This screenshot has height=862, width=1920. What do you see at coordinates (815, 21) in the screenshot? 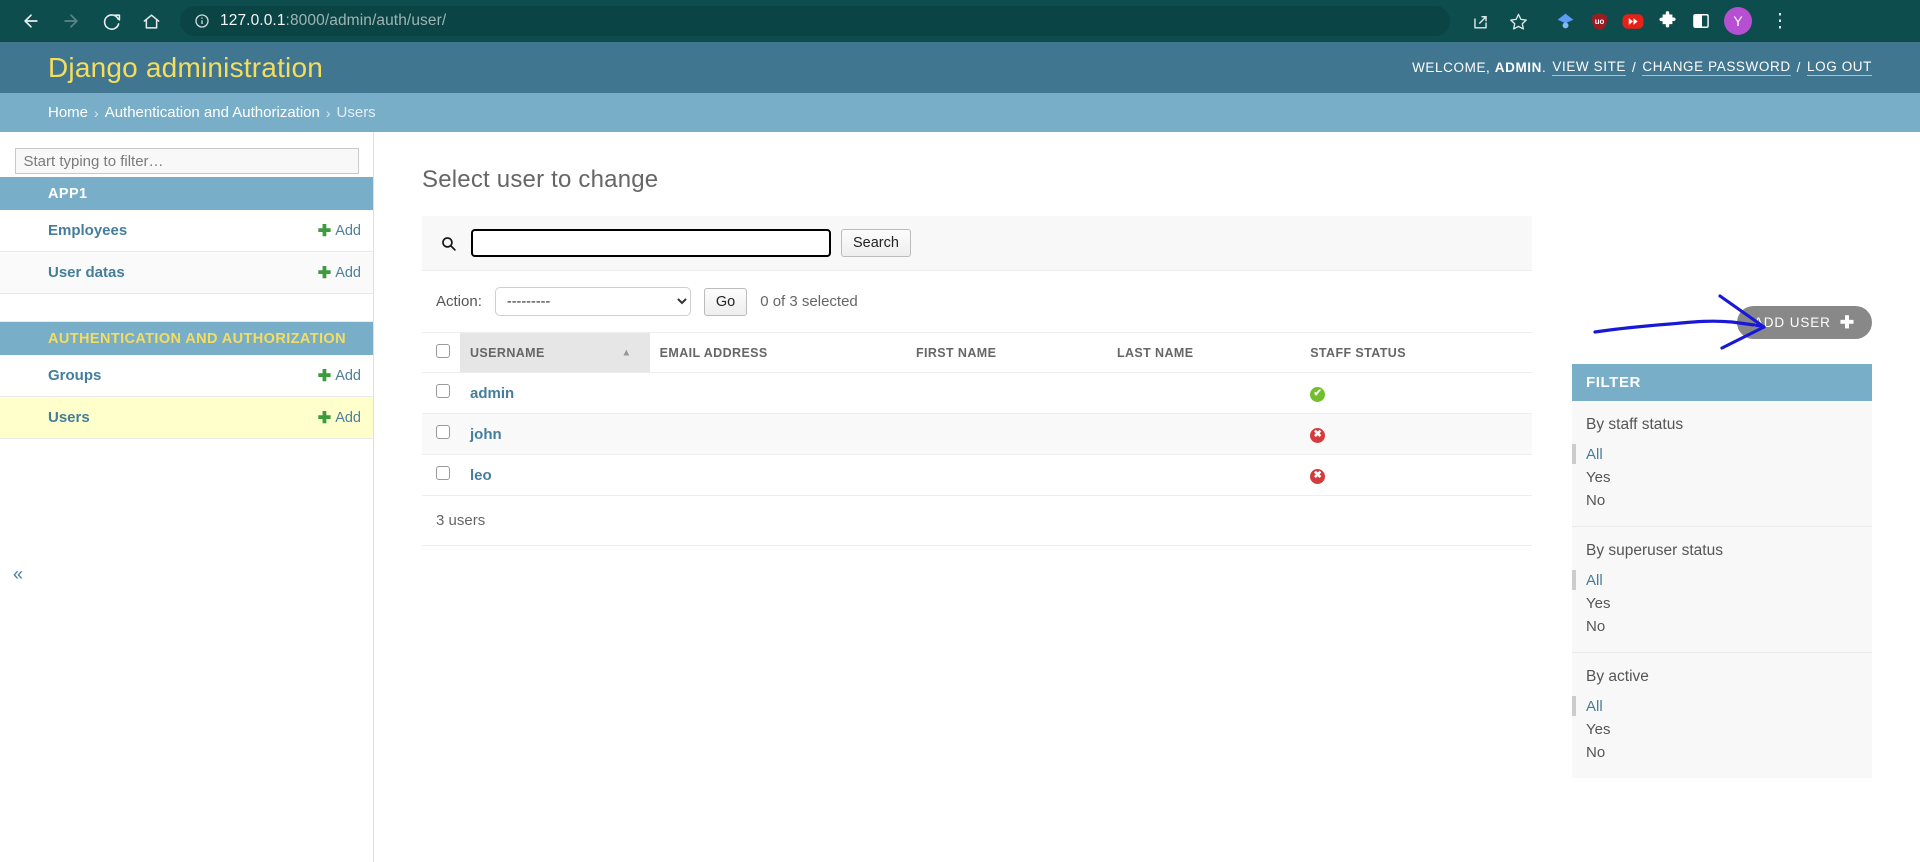
I see `address-bar: 127.0.0.1:8000/admin/auth/user/` at bounding box center [815, 21].